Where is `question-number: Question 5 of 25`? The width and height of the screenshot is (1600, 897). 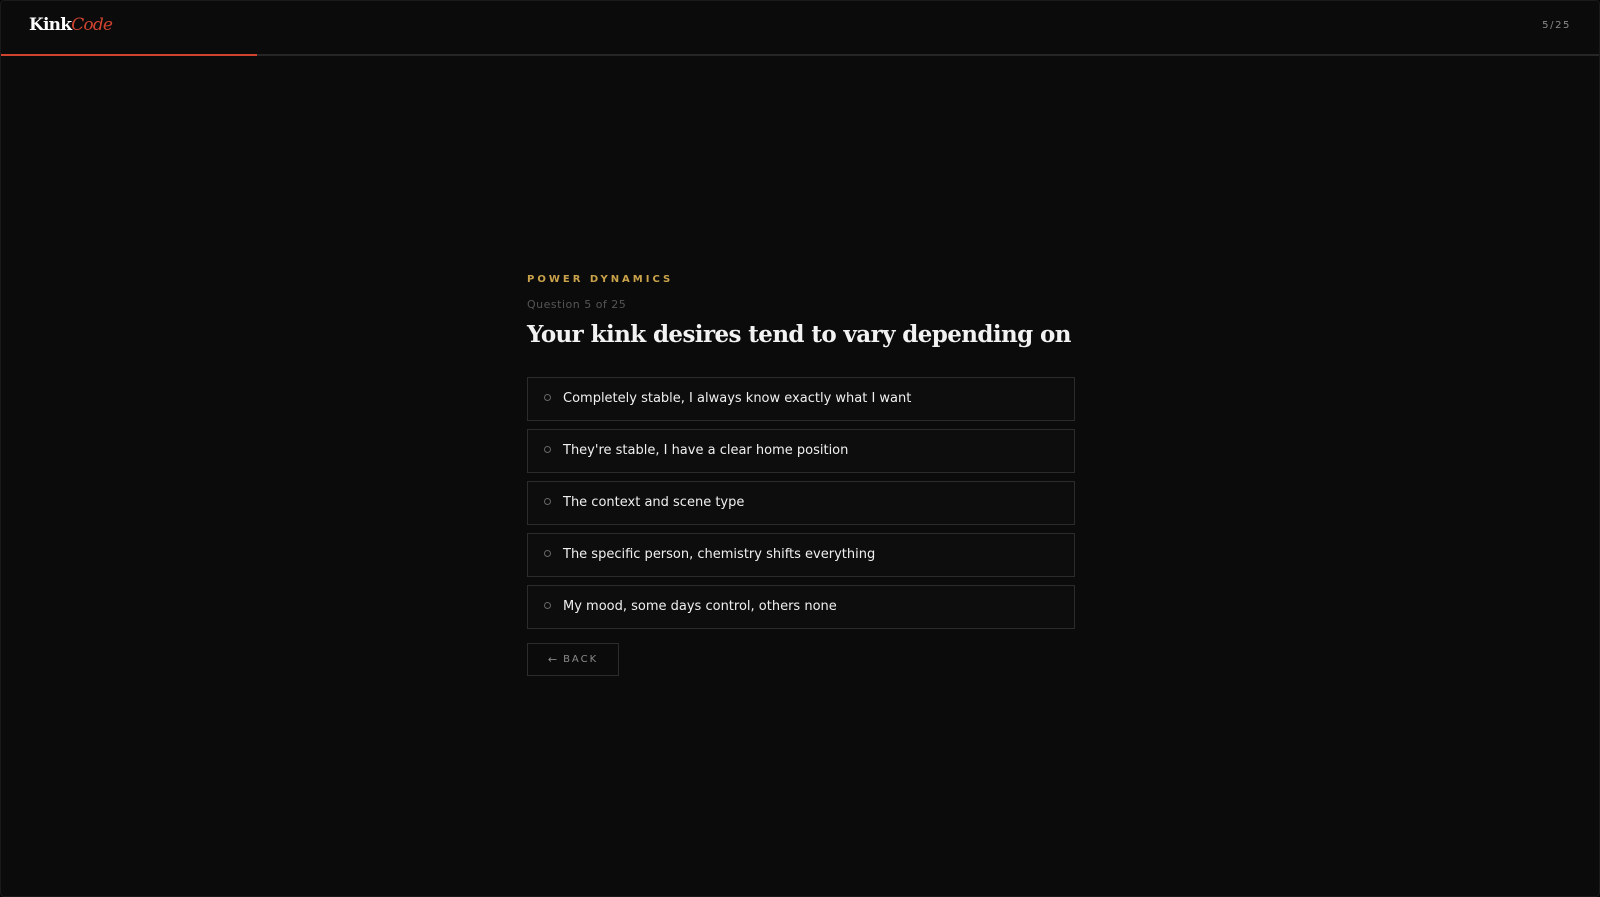
question-number: Question 5 of 25 is located at coordinates (577, 304).